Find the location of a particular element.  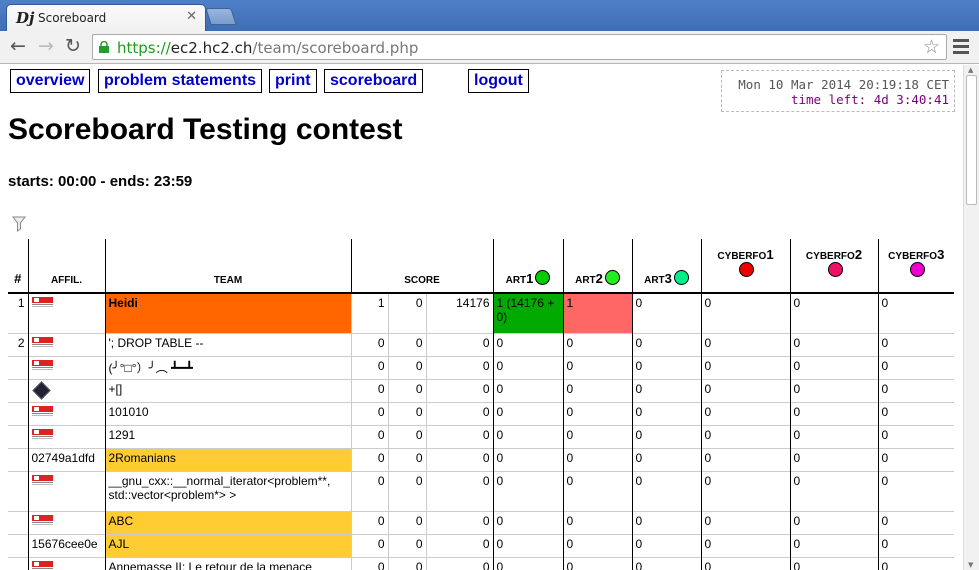

team-name-cell: AJL is located at coordinates (228, 545).